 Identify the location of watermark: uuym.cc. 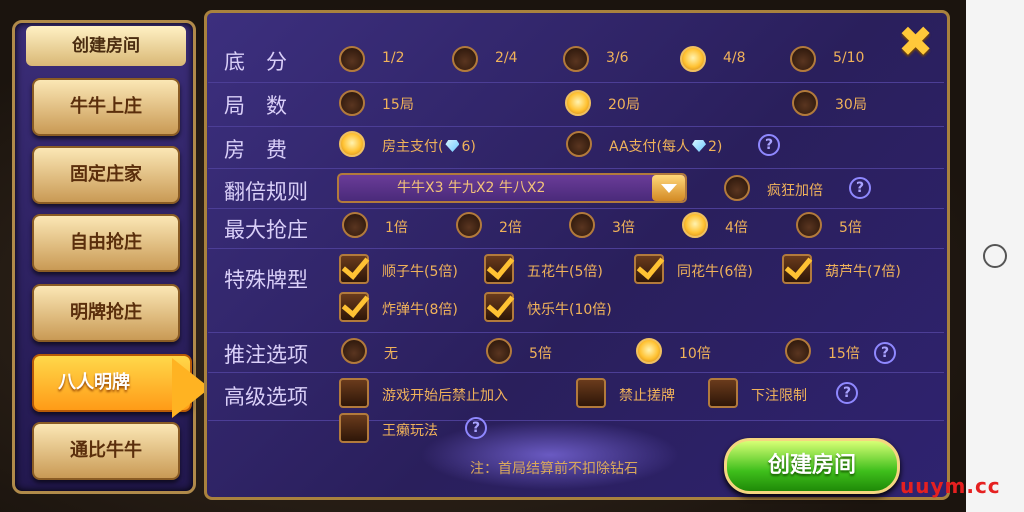
(950, 486).